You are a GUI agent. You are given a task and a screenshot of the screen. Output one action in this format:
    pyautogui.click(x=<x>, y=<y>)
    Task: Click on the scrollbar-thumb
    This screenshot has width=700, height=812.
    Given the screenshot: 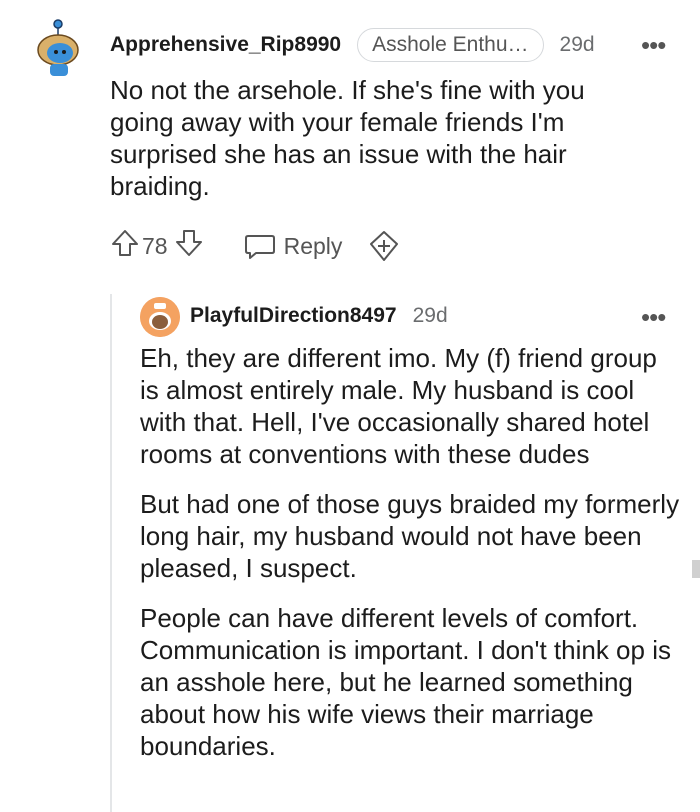 What is the action you would take?
    pyautogui.click(x=696, y=569)
    